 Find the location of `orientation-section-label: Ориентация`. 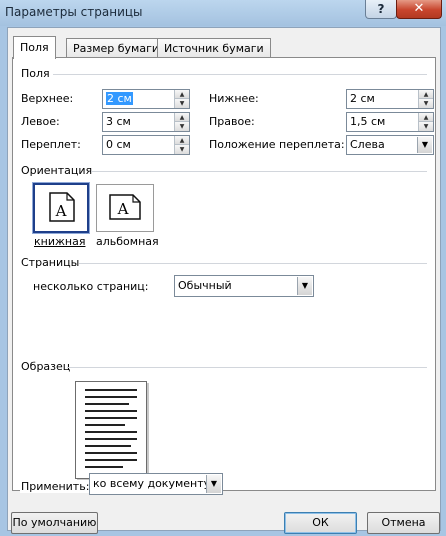

orientation-section-label: Ориентация is located at coordinates (57, 170).